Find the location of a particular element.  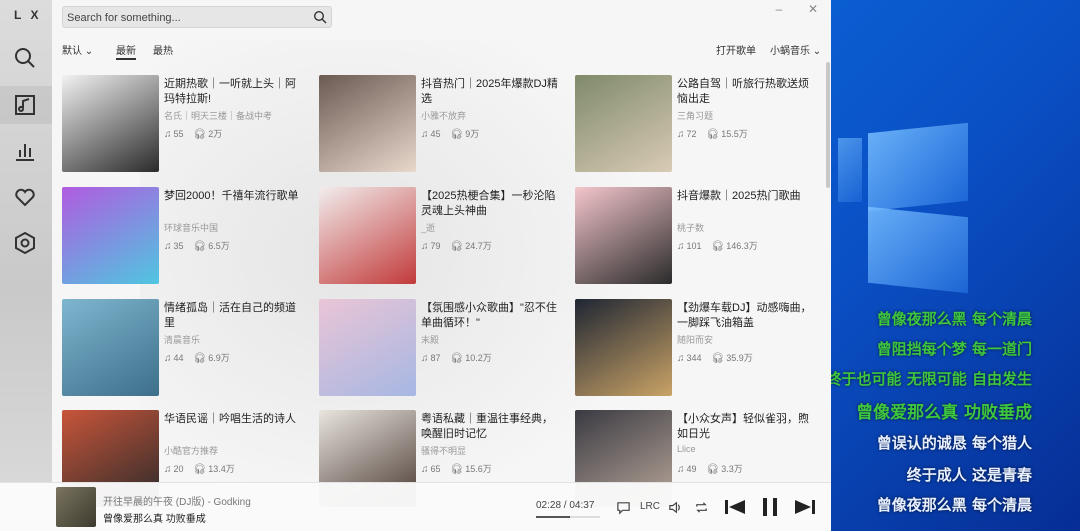

desktop-lyric-line: 终于也可能 无限可能 自由发生 is located at coordinates (929, 379).